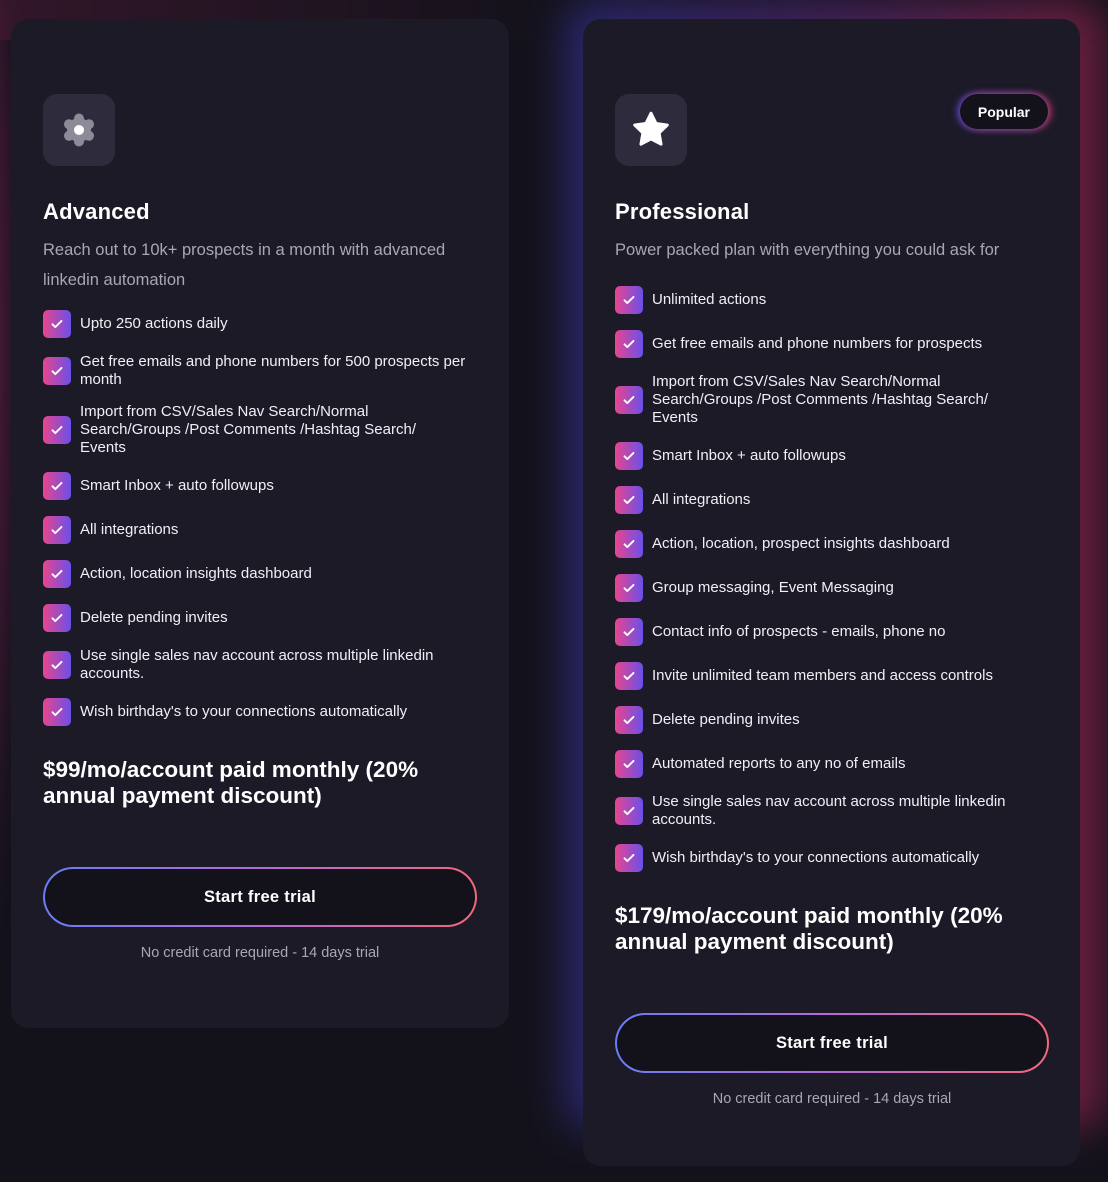 Image resolution: width=1108 pixels, height=1182 pixels. I want to click on feature-text: Upto 250 actions daily, so click(154, 323).